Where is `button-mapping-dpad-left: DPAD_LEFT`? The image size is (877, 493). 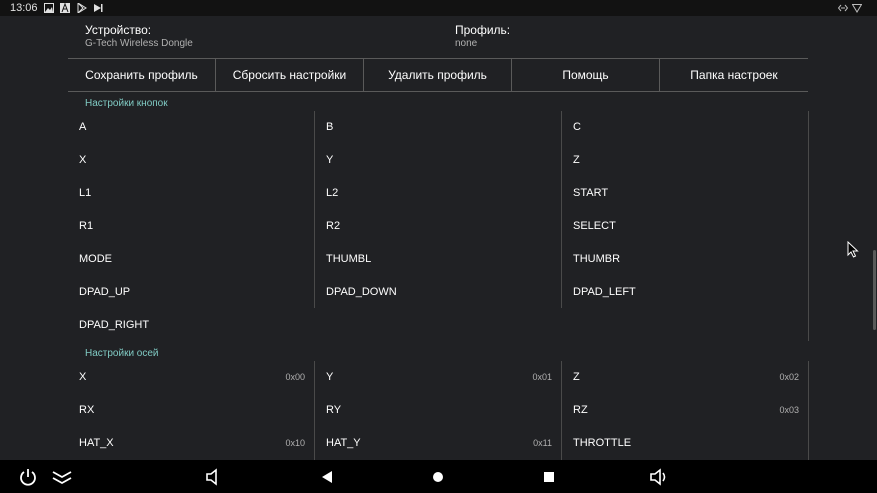 button-mapping-dpad-left: DPAD_LEFT is located at coordinates (685, 292).